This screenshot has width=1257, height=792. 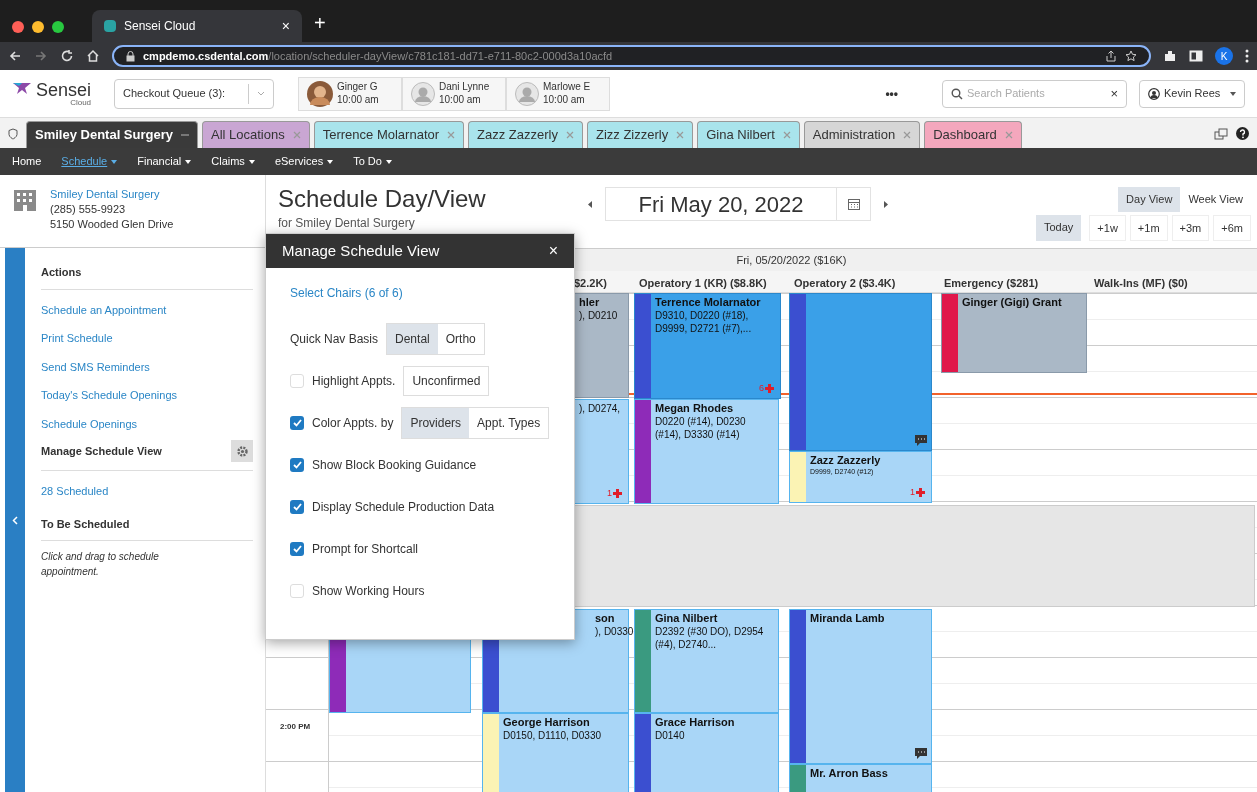 I want to click on more-button: •••, so click(x=891, y=93).